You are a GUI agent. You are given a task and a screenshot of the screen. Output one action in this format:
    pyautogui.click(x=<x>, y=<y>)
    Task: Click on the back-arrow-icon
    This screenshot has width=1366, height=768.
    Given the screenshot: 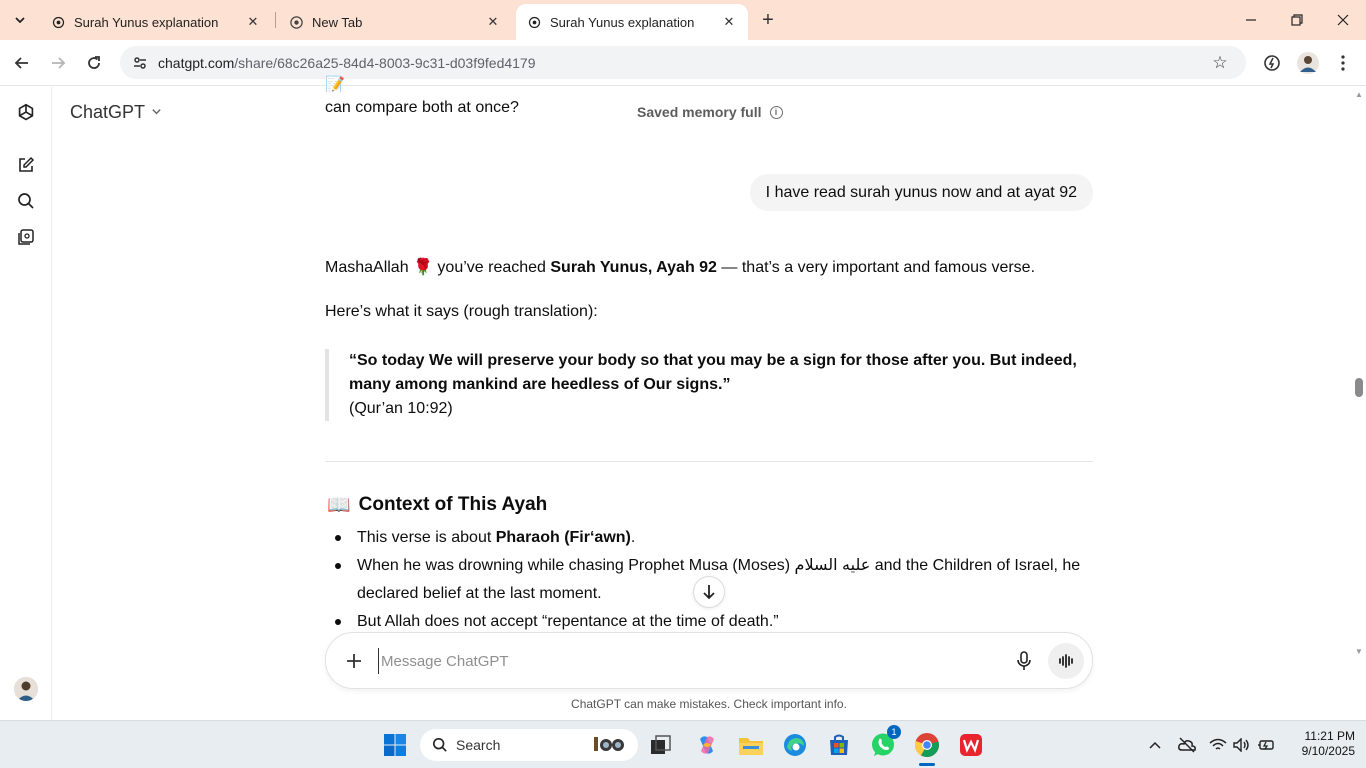 What is the action you would take?
    pyautogui.click(x=22, y=63)
    